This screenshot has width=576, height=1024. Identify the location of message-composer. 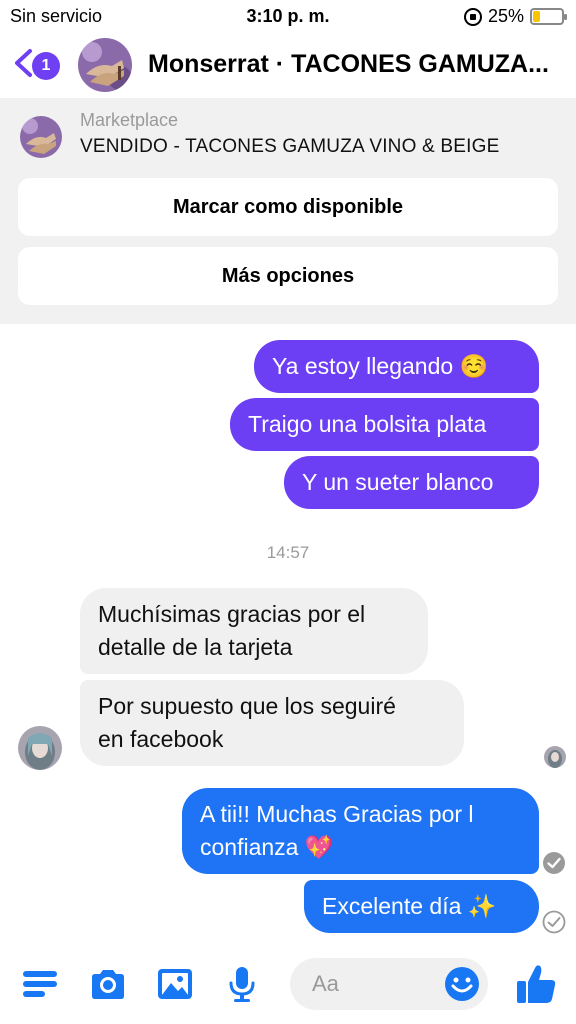
(389, 984).